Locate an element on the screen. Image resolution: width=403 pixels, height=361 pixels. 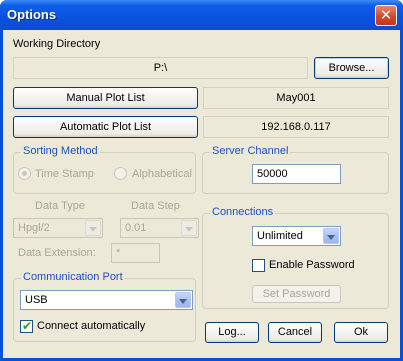
communication-port-group: Communication Port is located at coordinates (104, 306).